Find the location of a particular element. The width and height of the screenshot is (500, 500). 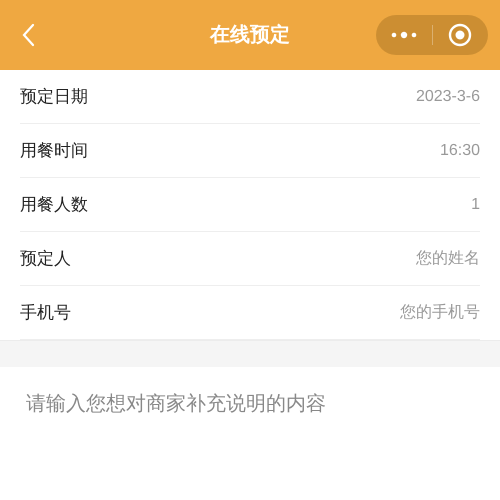

more-icon is located at coordinates (403, 35).